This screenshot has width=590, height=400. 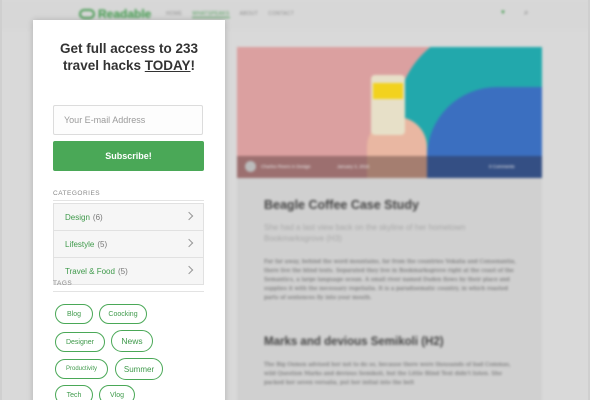 I want to click on tag-productivity: Productivity, so click(x=81, y=369).